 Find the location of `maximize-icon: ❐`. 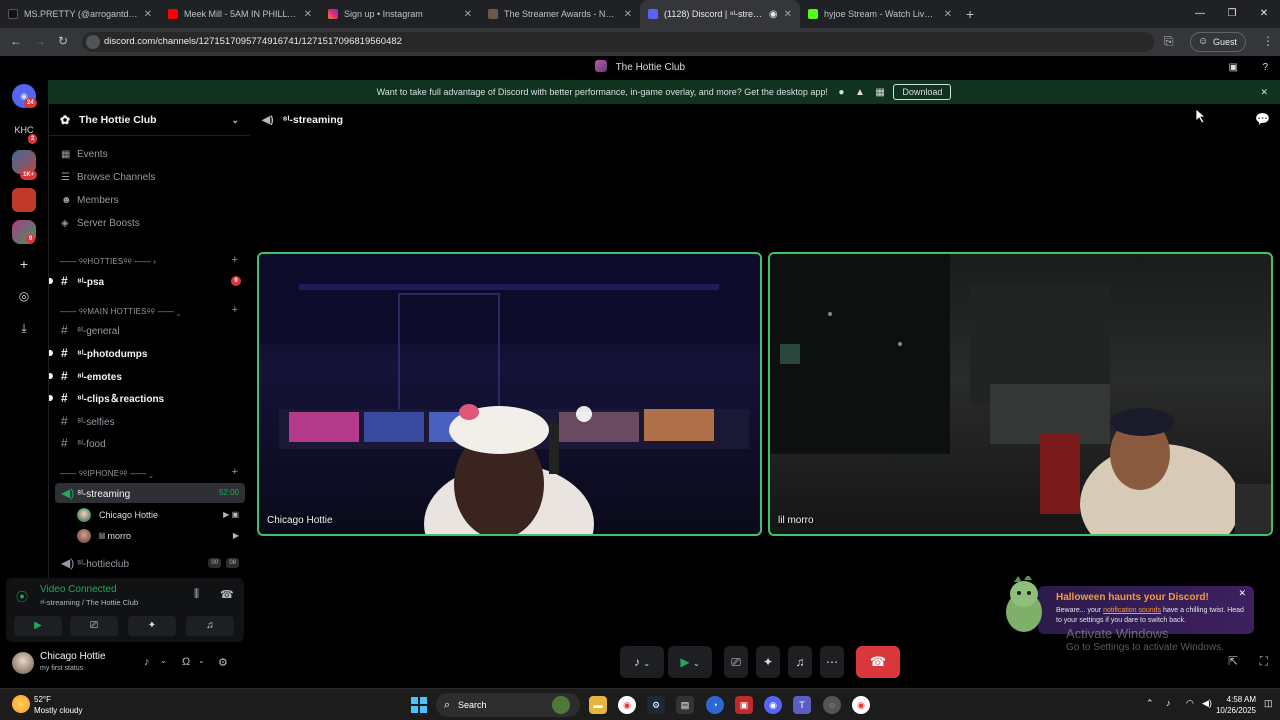

maximize-icon: ❐ is located at coordinates (1232, 14).